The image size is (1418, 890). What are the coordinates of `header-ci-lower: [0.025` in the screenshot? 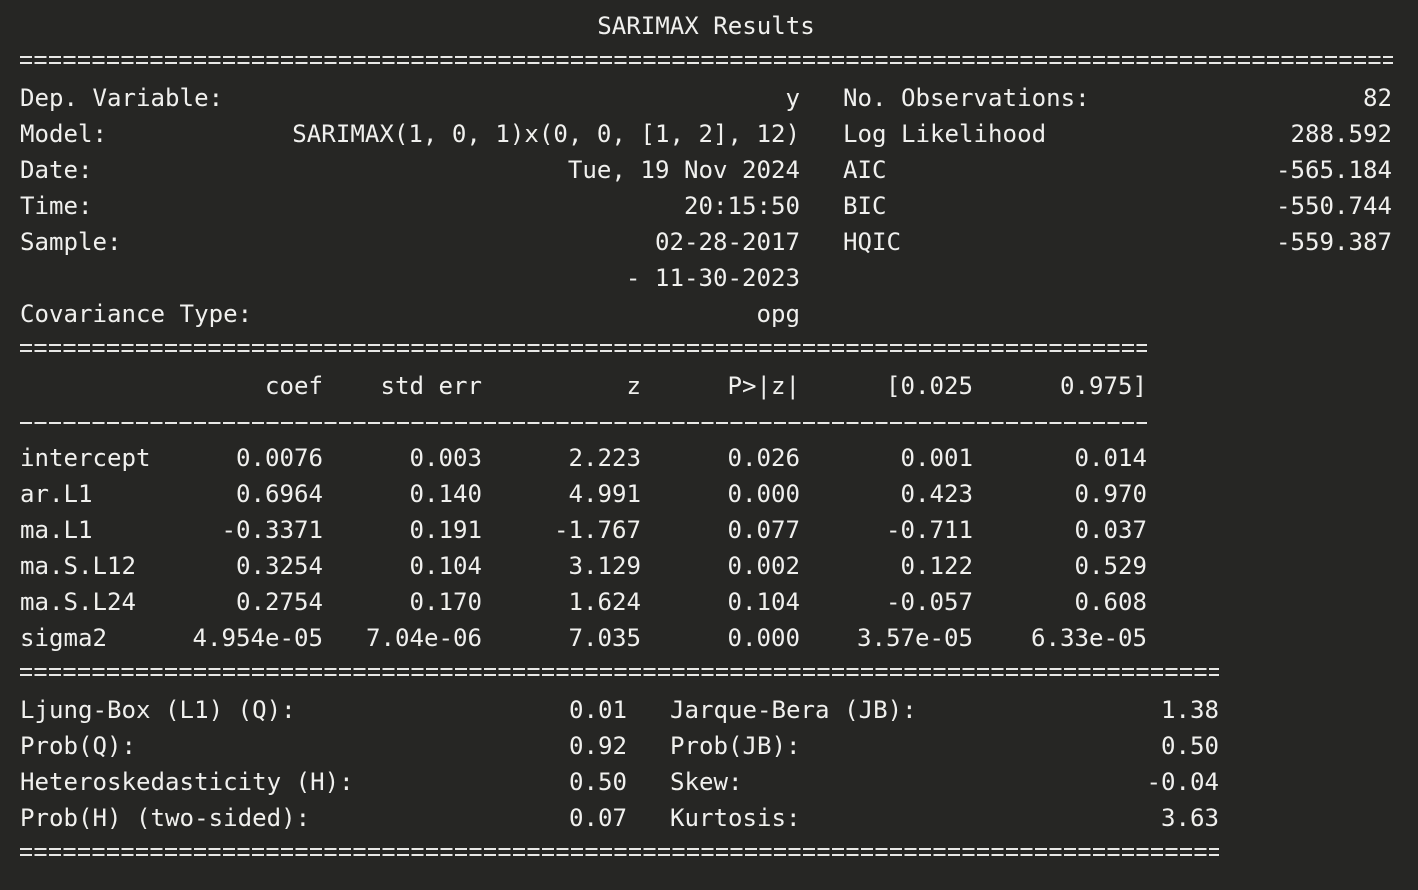 It's located at (929, 386).